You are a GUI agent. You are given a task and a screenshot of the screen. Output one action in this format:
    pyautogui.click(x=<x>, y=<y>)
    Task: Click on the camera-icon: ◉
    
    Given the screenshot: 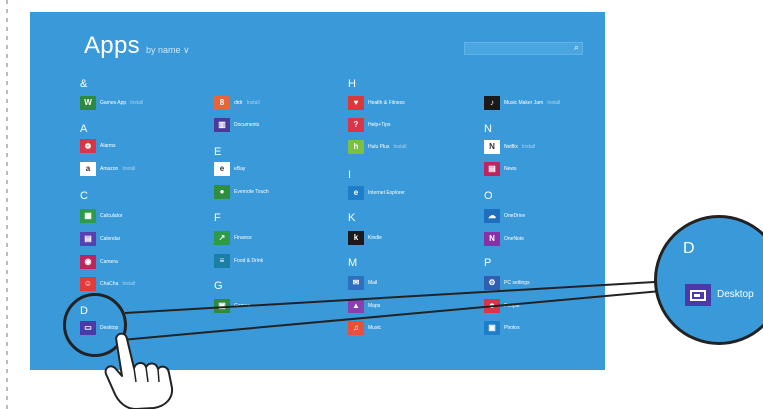 What is the action you would take?
    pyautogui.click(x=88, y=262)
    